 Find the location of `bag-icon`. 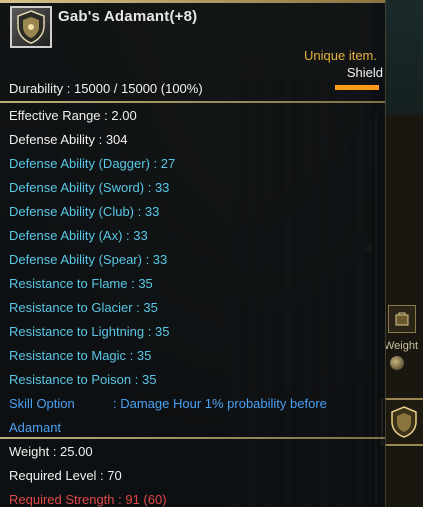

bag-icon is located at coordinates (402, 319).